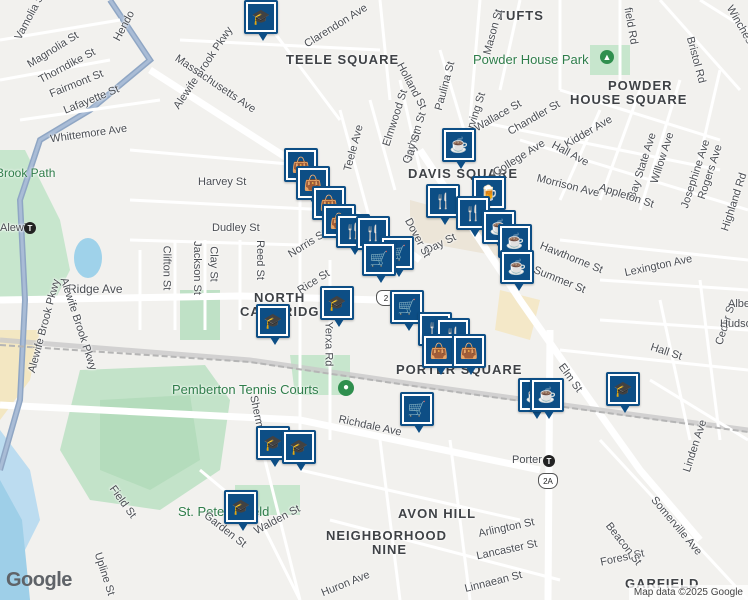 Image resolution: width=748 pixels, height=600 pixels. What do you see at coordinates (387, 535) in the screenshot?
I see `area-label-neighborhood: NEIGHBORHOOD` at bounding box center [387, 535].